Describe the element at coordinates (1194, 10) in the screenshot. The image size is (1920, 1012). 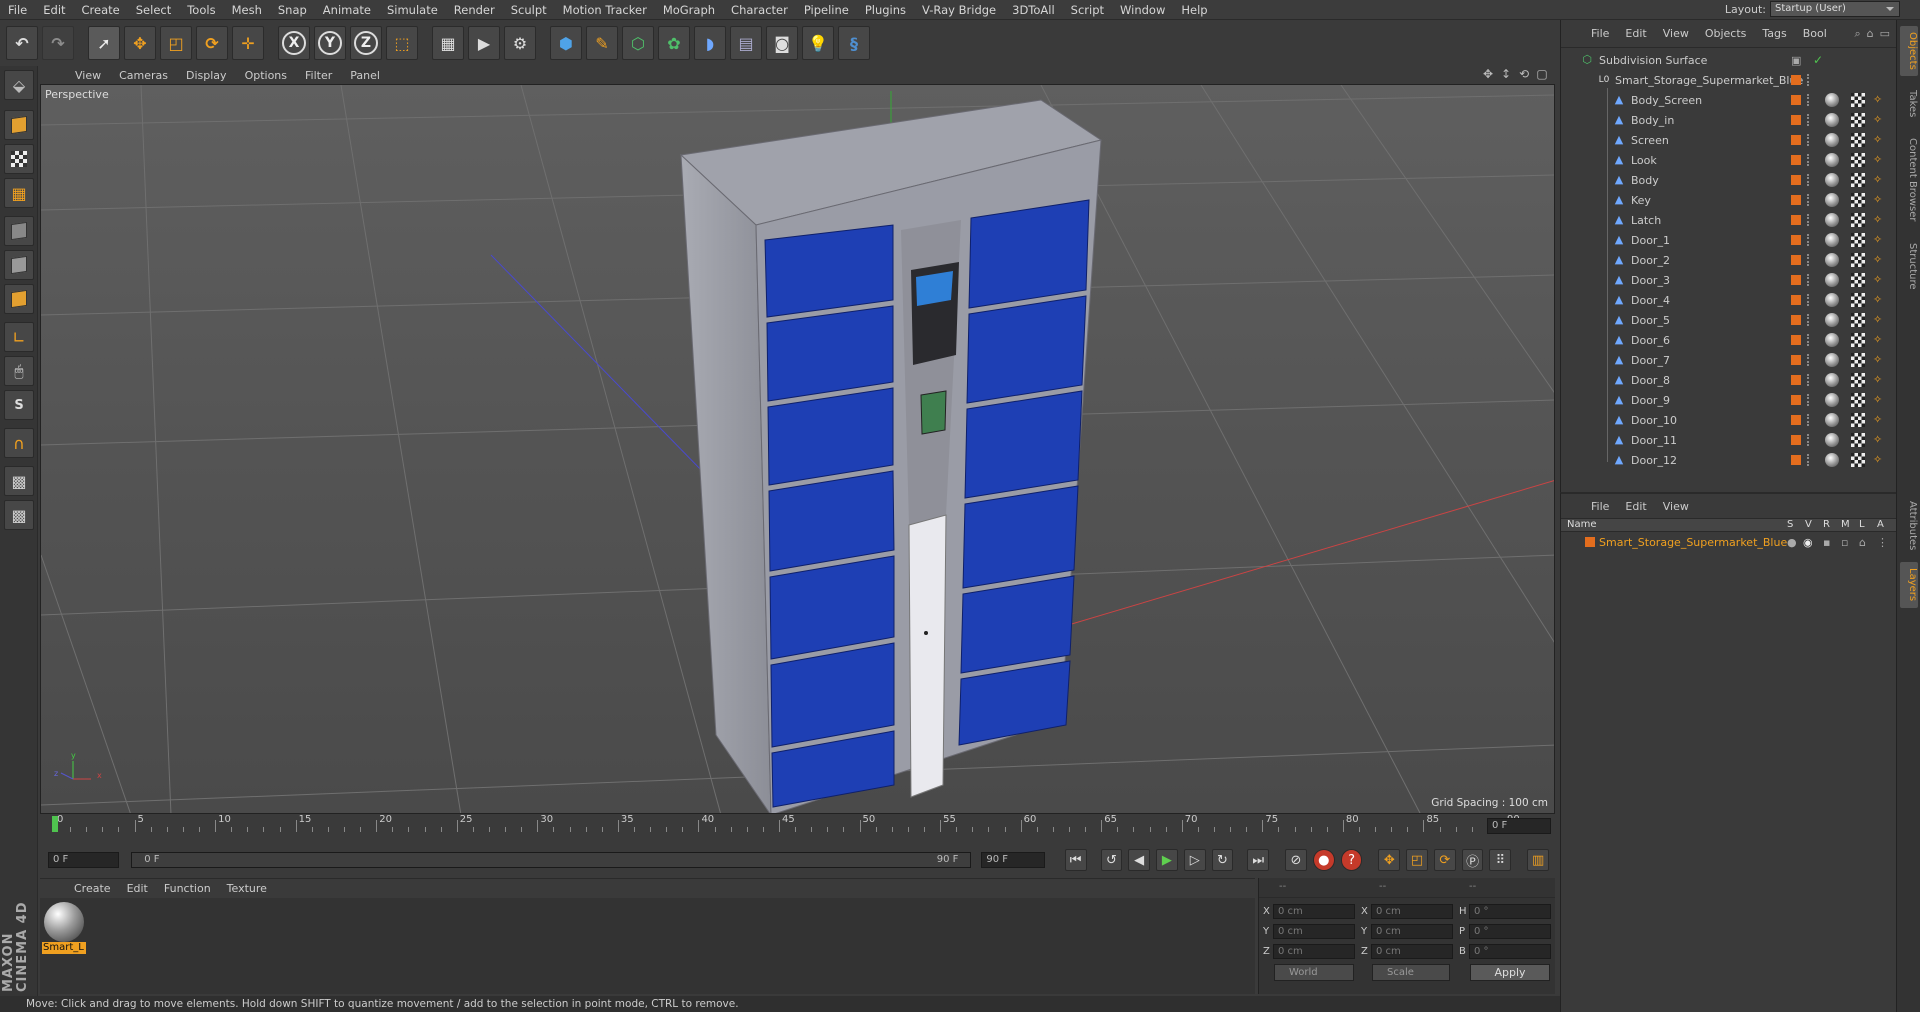
I see `menu-item-help: Help` at that location.